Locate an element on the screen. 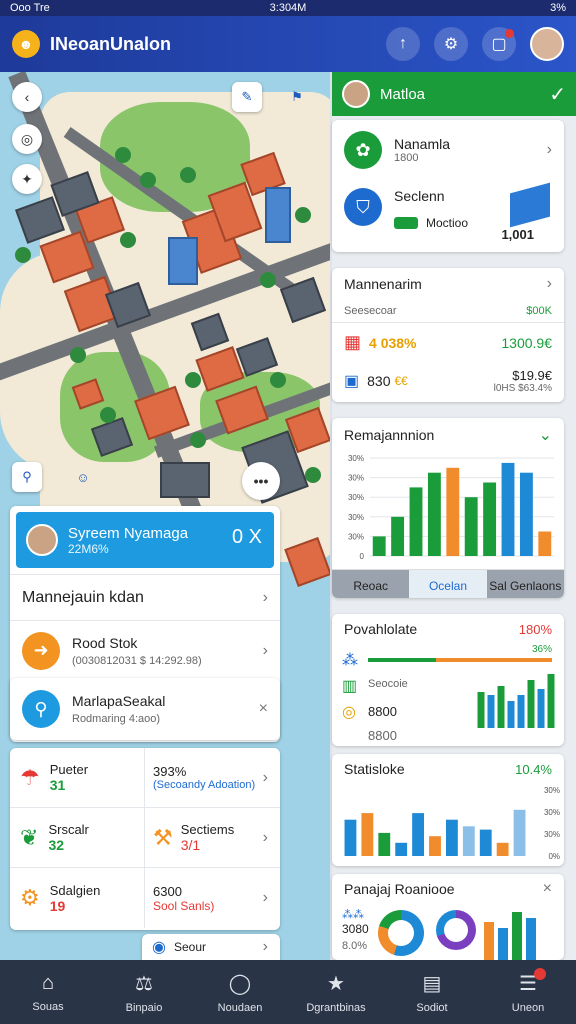 This screenshot has width=576, height=1024. grid-cell: ⚙ Sdalgien 19 is located at coordinates (77, 898).